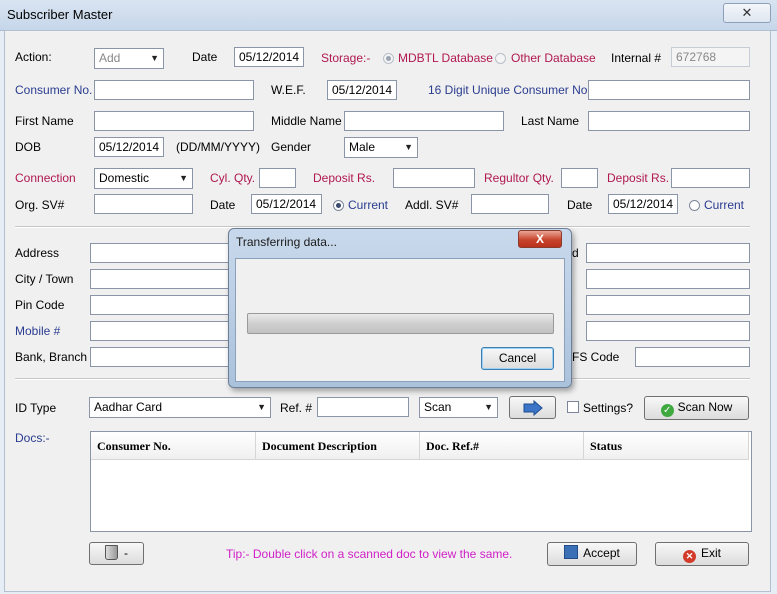 The height and width of the screenshot is (594, 777). I want to click on internal-field: 672768, so click(710, 57).